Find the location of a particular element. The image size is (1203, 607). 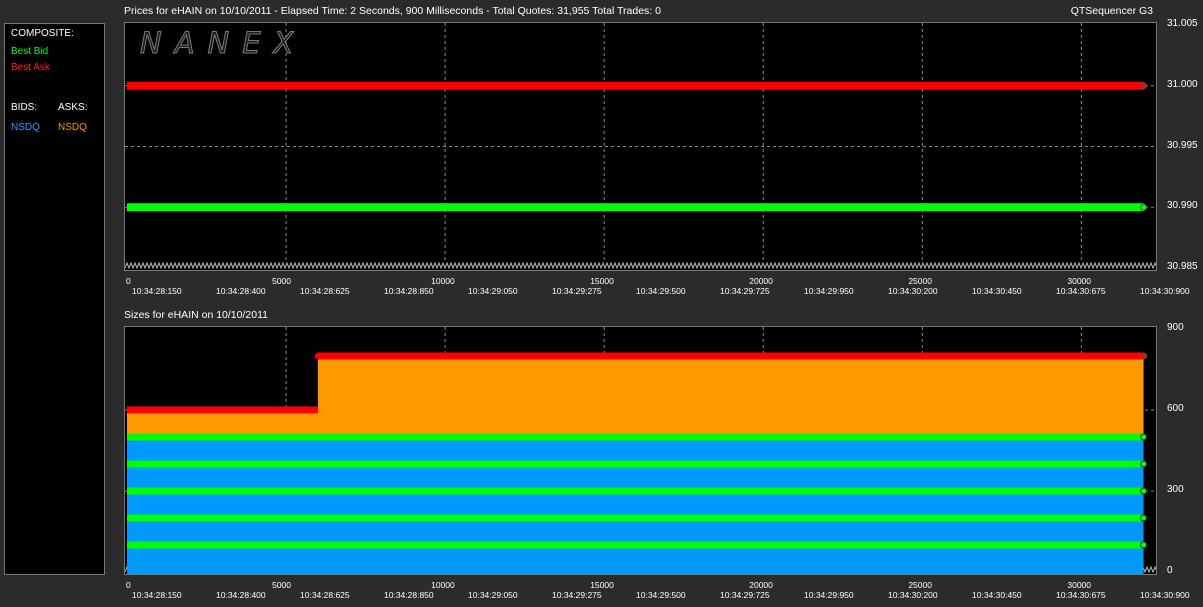

best-ask-label: Best Ask is located at coordinates (30, 67).